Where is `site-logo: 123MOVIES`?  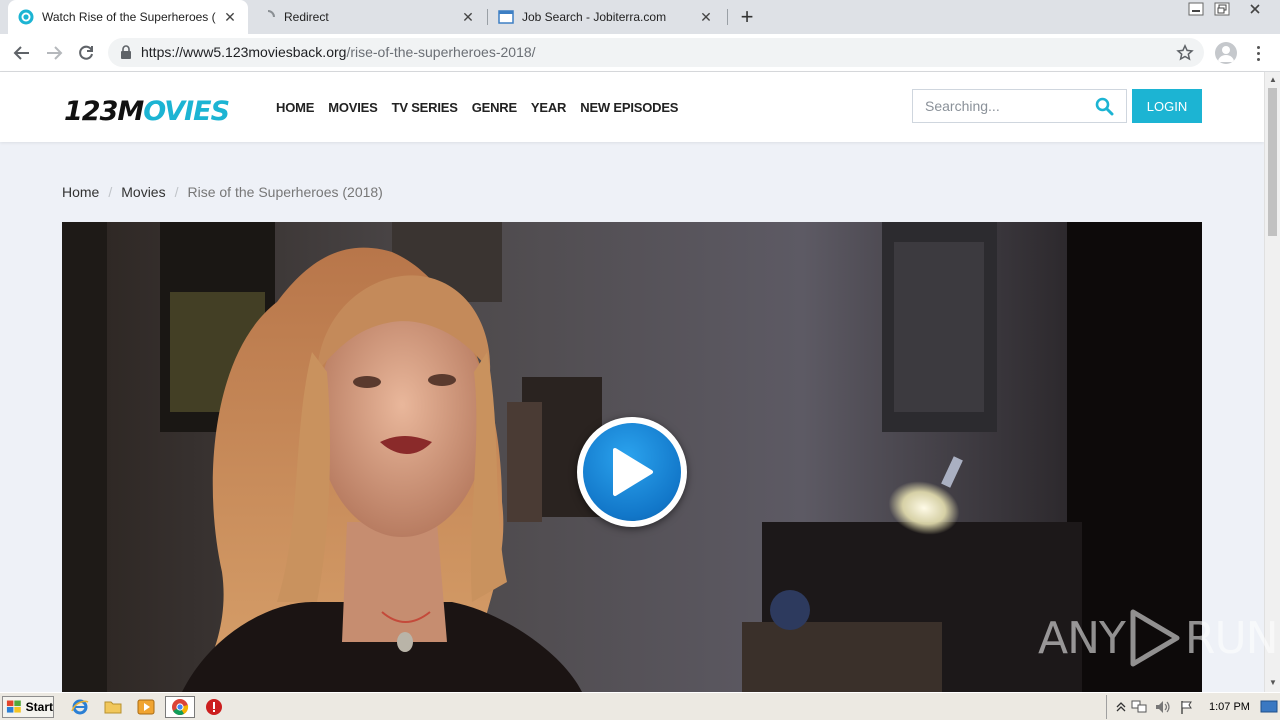 site-logo: 123MOVIES is located at coordinates (147, 111).